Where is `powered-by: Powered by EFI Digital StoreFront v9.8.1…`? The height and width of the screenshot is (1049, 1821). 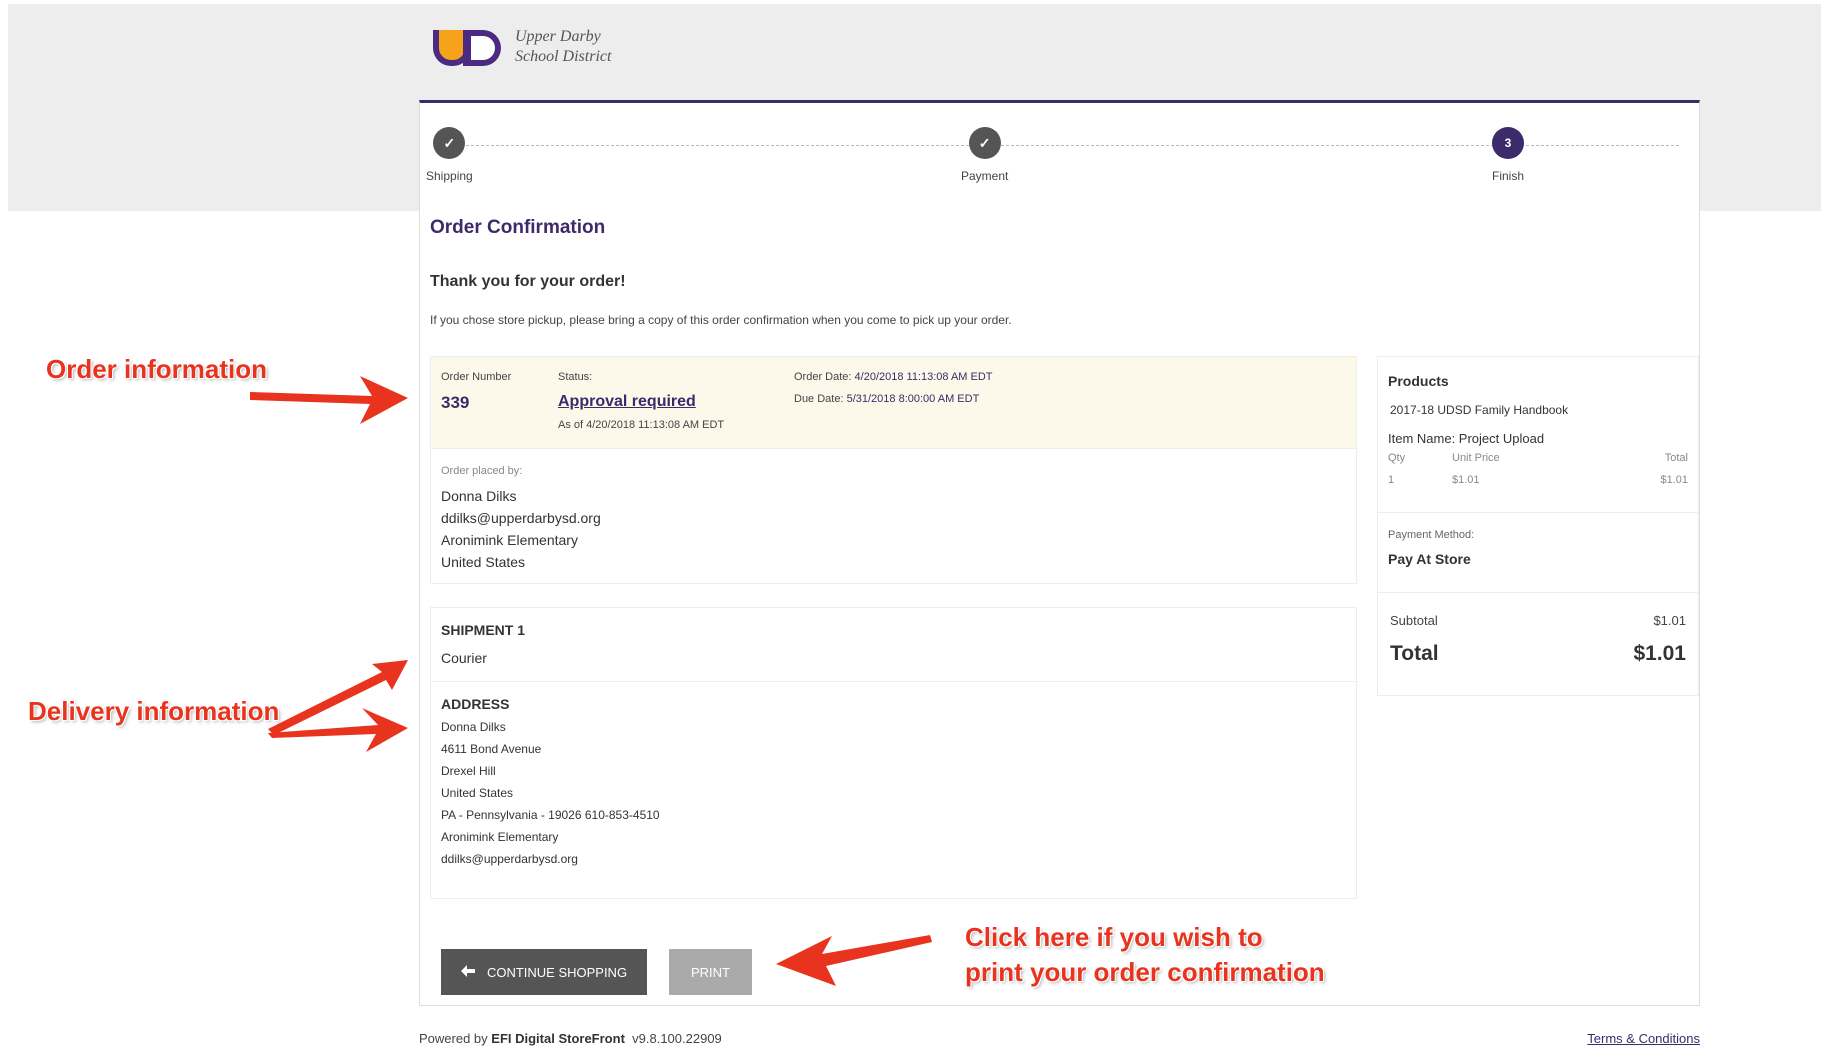 powered-by: Powered by EFI Digital StoreFront v9.8.1… is located at coordinates (570, 1038).